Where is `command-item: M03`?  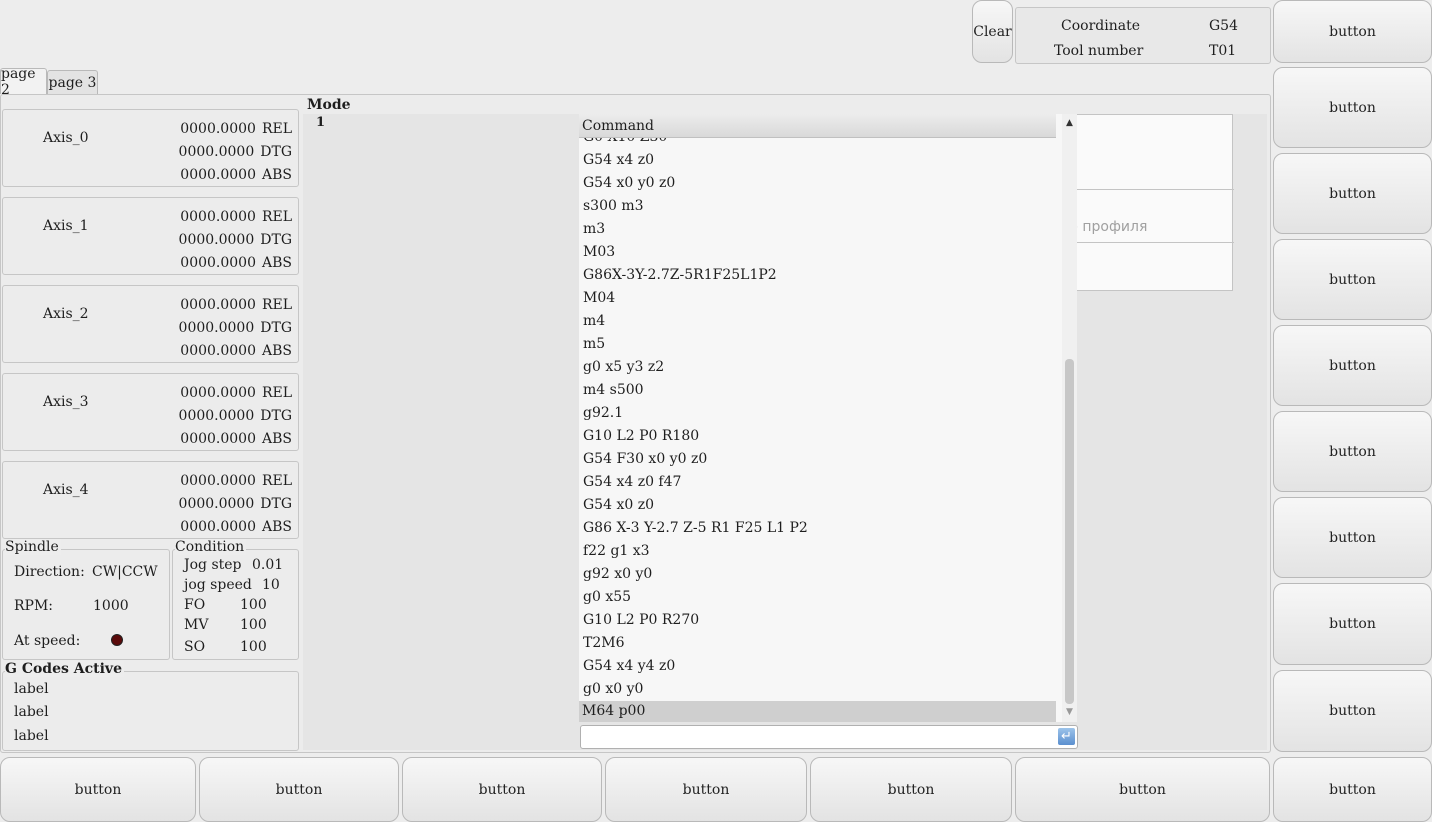
command-item: M03 is located at coordinates (599, 252).